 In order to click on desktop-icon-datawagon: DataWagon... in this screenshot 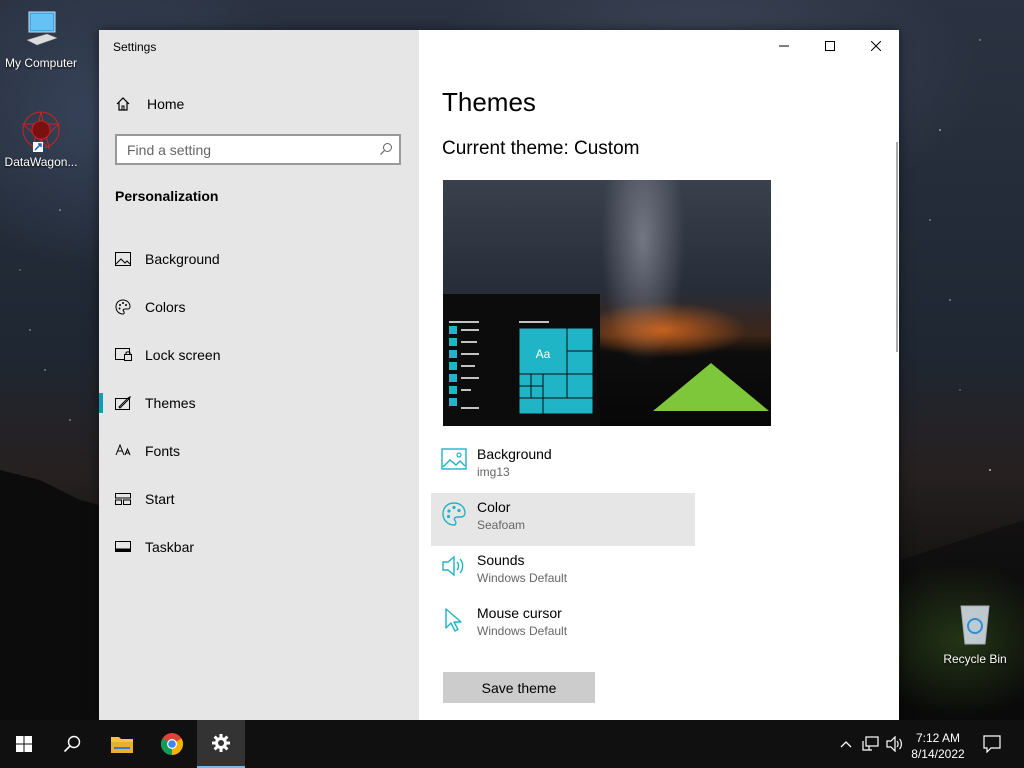, I will do `click(41, 138)`.